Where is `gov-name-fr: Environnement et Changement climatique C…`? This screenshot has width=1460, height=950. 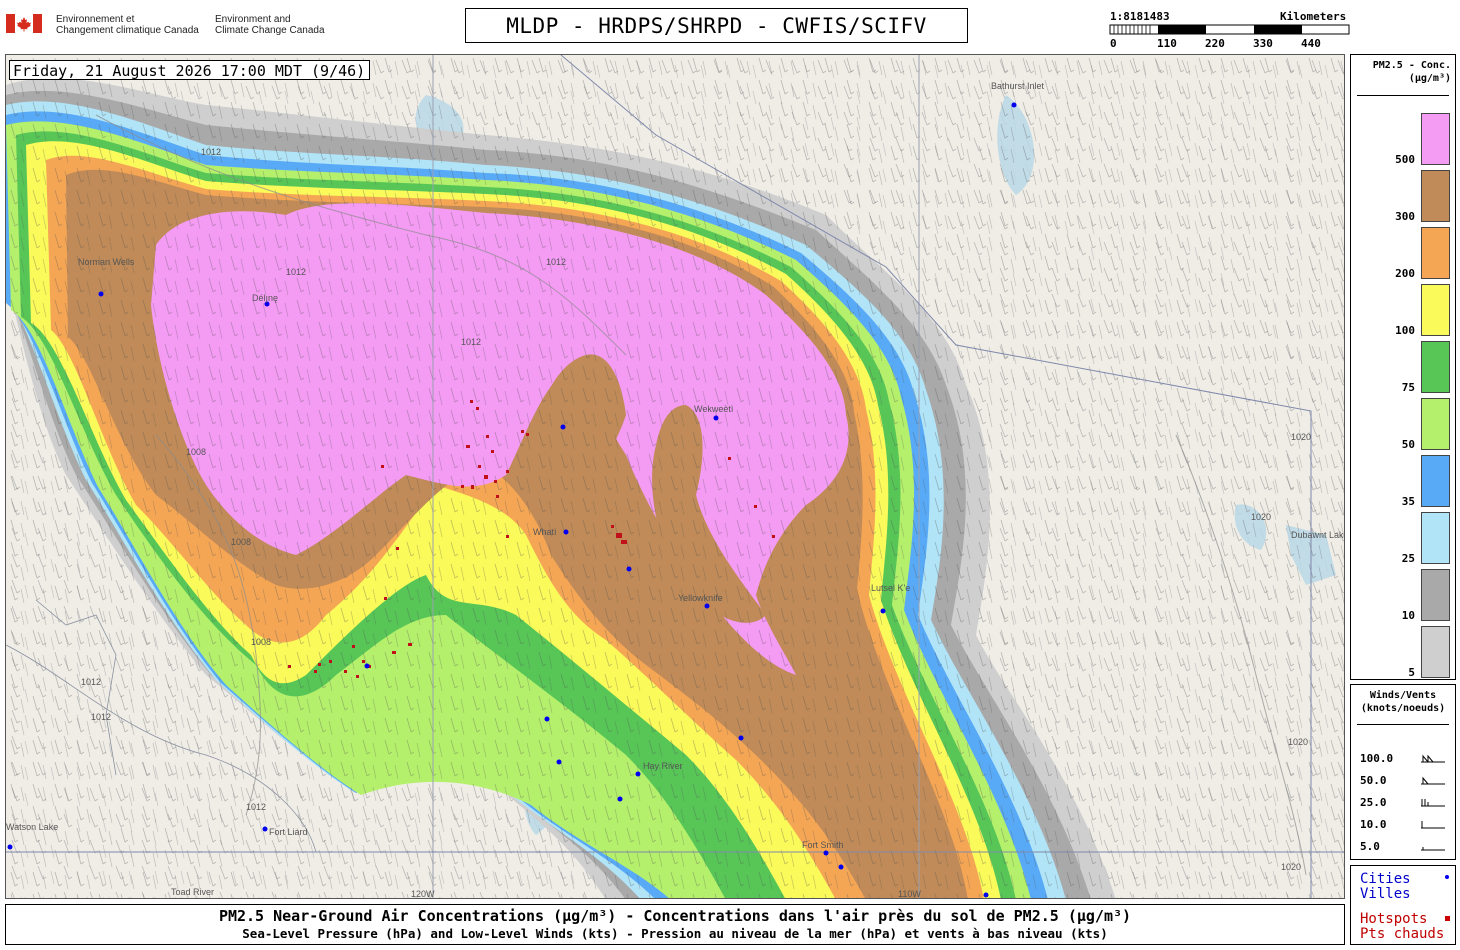 gov-name-fr: Environnement et Changement climatique C… is located at coordinates (127, 25).